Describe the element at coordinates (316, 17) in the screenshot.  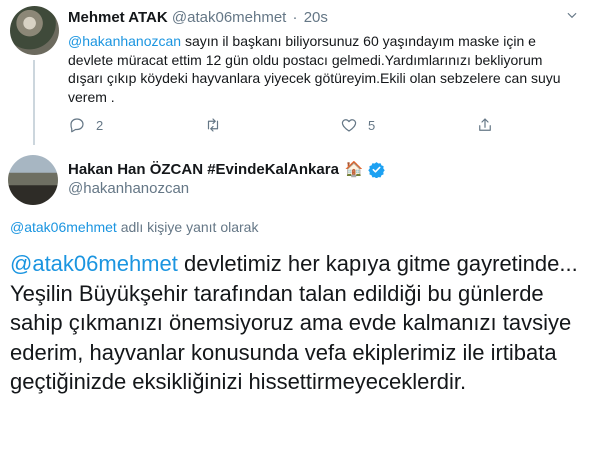
I see `timestamp: 20s` at that location.